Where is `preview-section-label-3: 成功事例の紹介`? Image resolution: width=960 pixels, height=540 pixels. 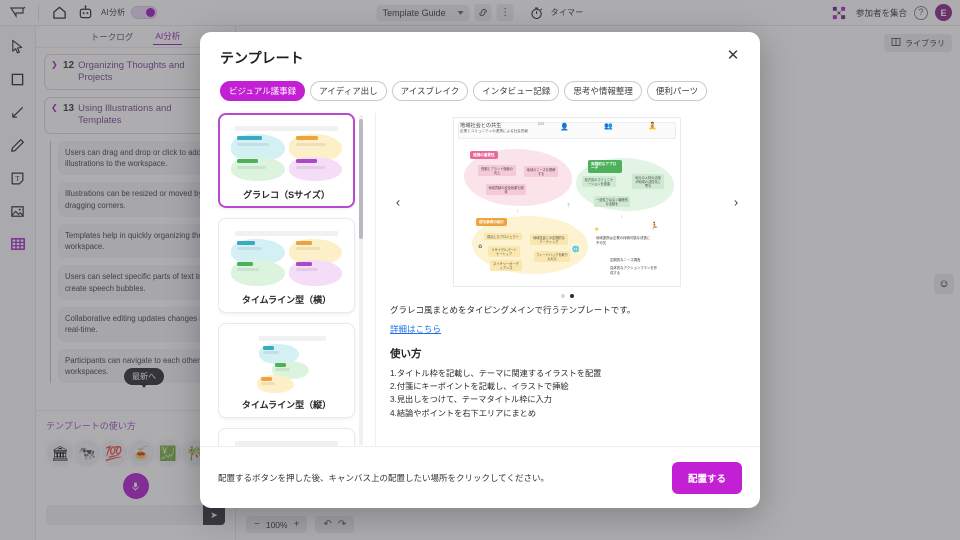 preview-section-label-3: 成功事例の紹介 is located at coordinates (492, 222).